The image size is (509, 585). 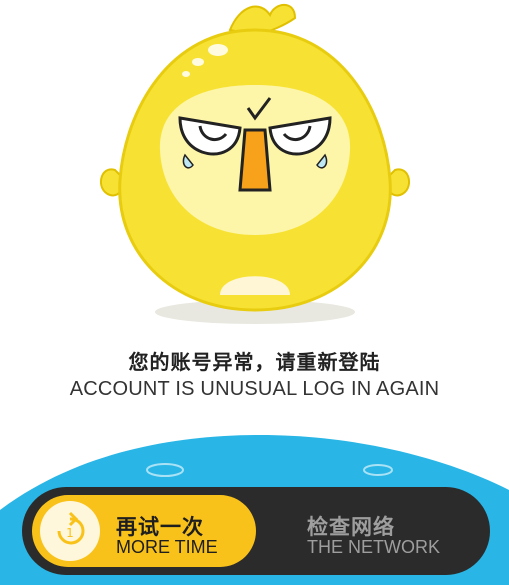 I want to click on retry-icon: 1, so click(x=70, y=531).